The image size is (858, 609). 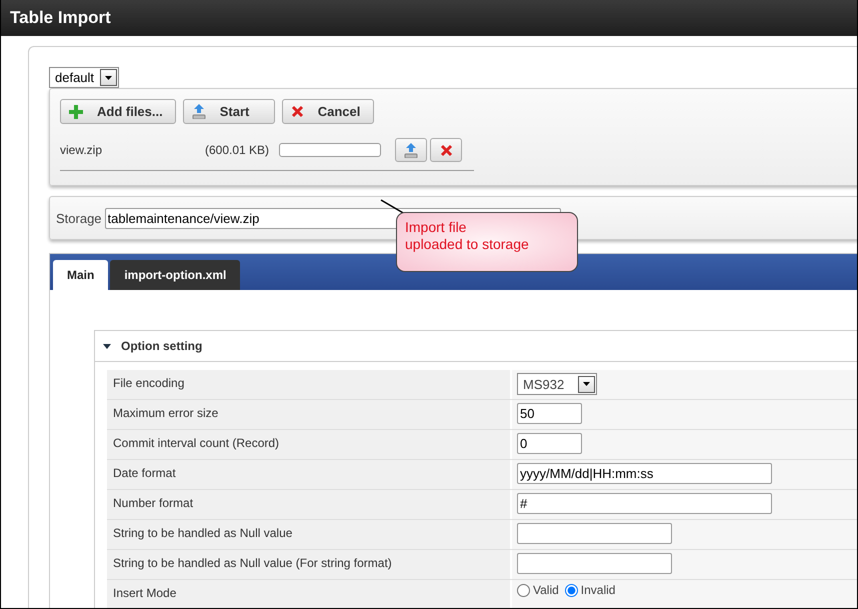 I want to click on remove-button, so click(x=446, y=150).